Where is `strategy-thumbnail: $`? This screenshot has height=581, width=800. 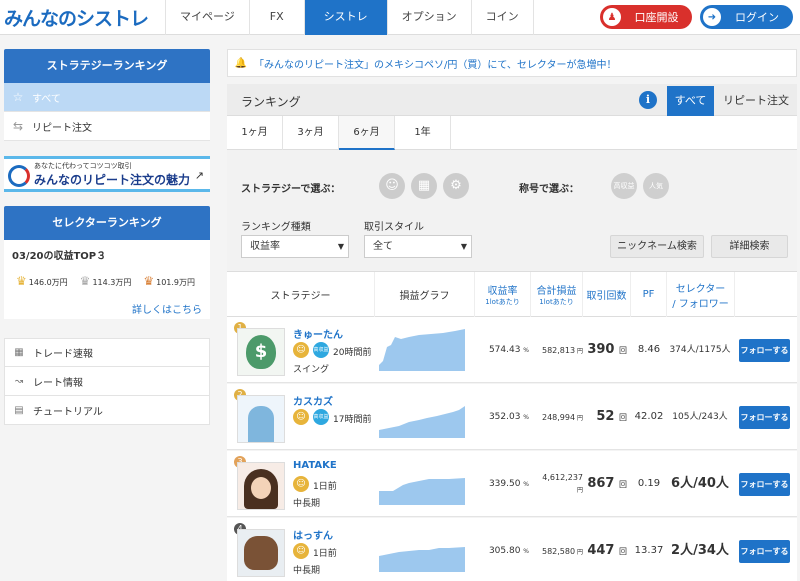 strategy-thumbnail: $ is located at coordinates (261, 352).